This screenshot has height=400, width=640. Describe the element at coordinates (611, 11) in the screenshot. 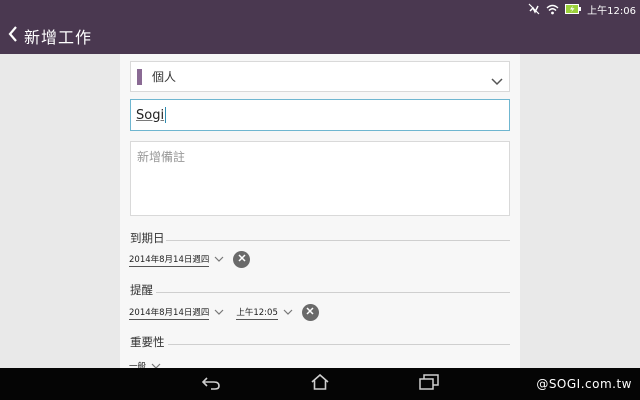

I see `status-time: 上午12:06` at that location.